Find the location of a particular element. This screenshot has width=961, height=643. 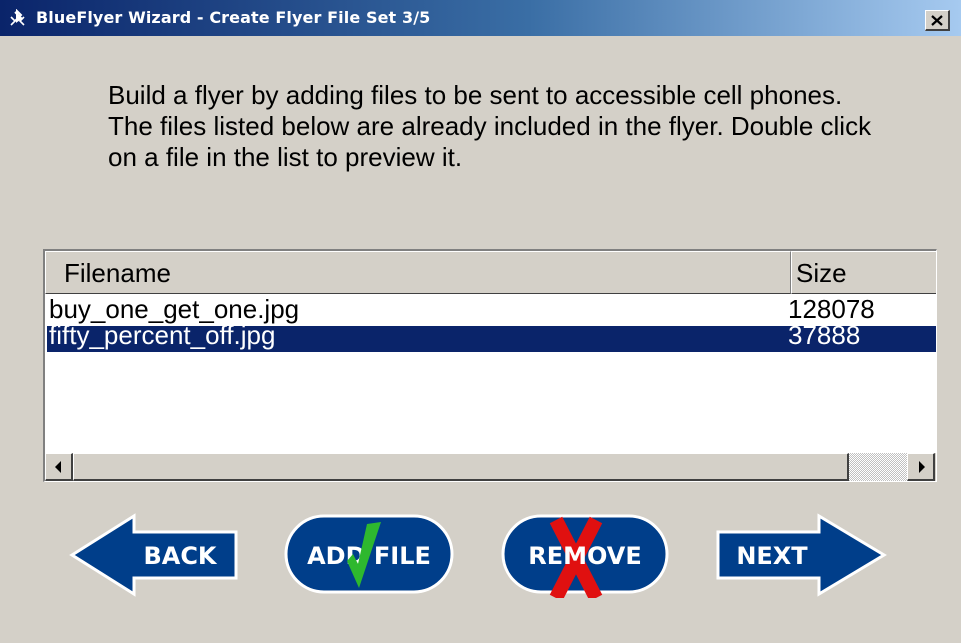

remove-button: REMOVE is located at coordinates (587, 555).